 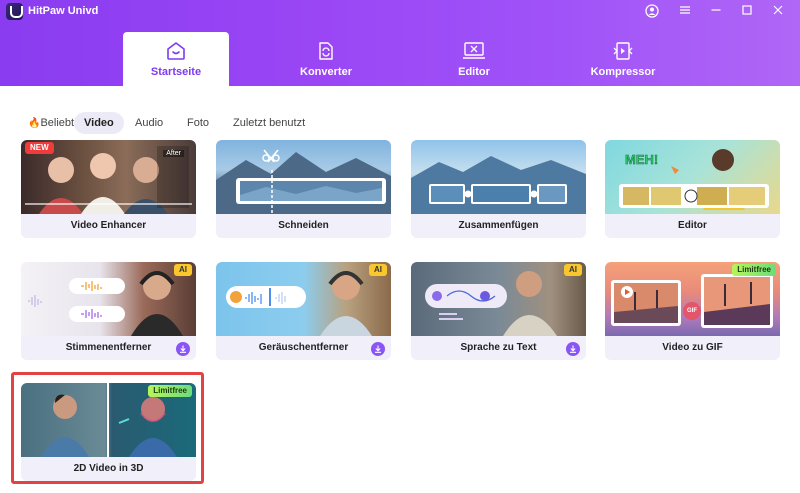 I want to click on tab-label: Audio, so click(x=149, y=123).